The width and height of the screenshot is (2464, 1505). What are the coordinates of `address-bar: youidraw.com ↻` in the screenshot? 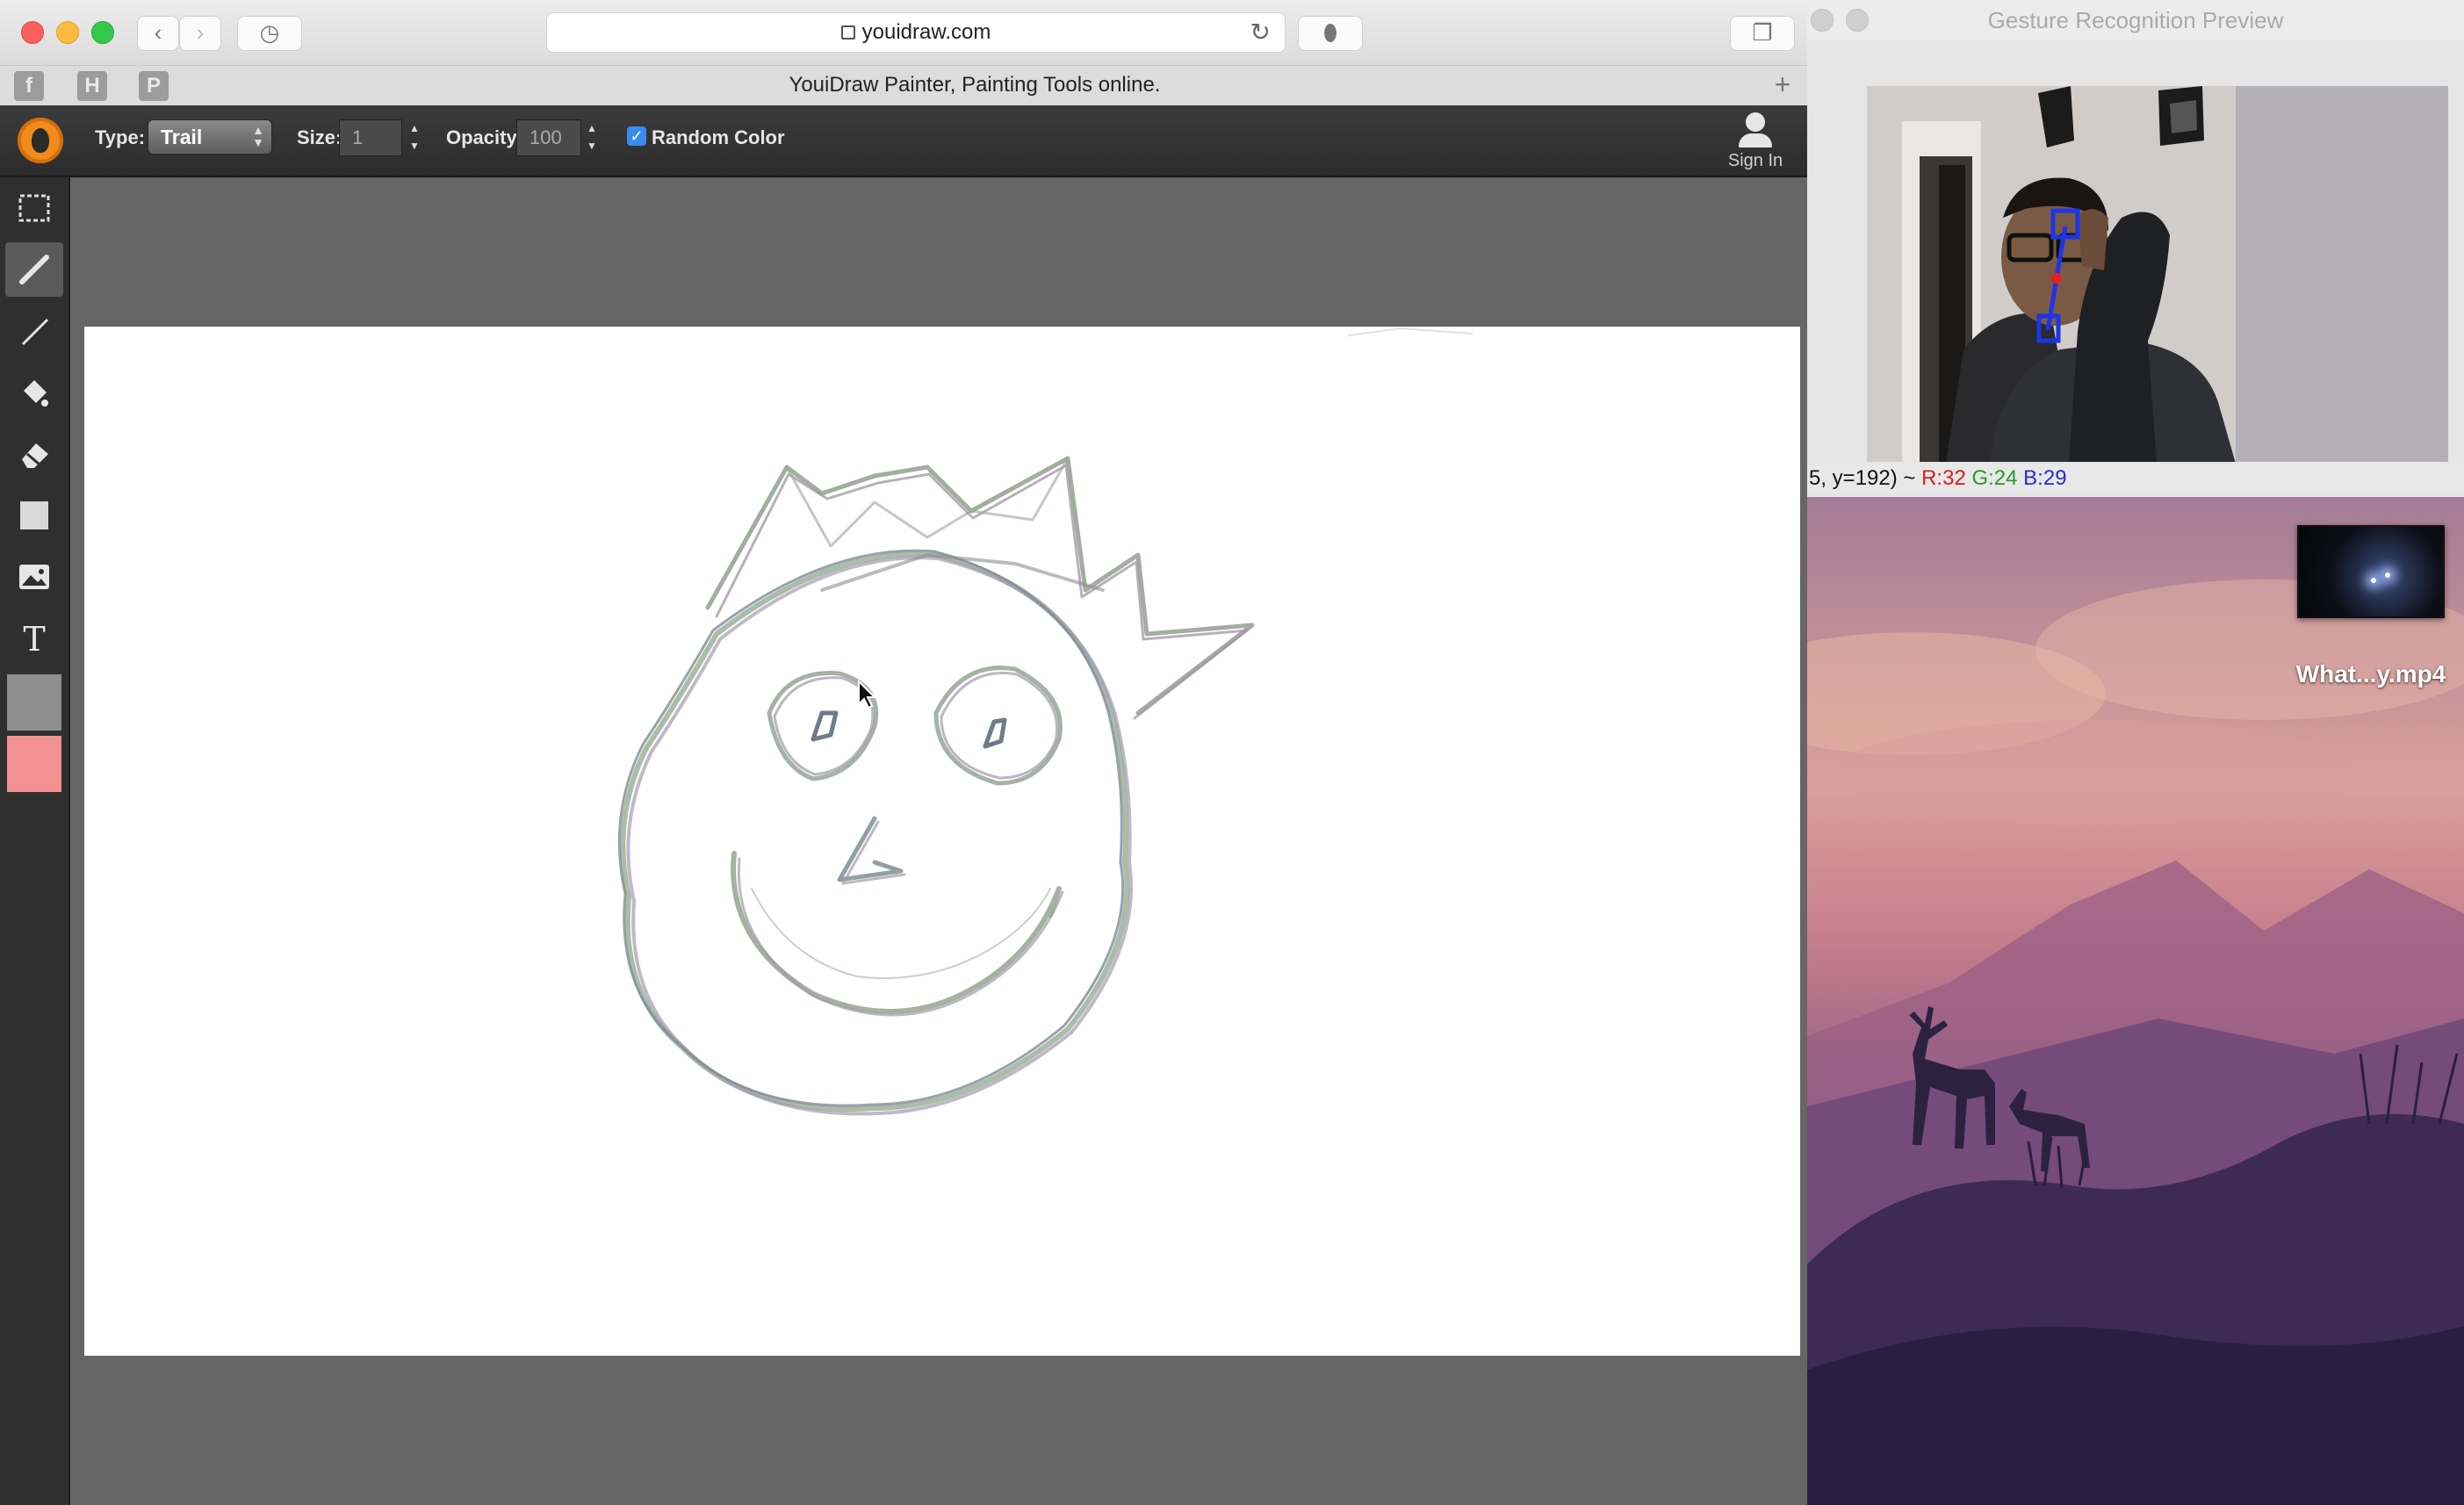 It's located at (916, 32).